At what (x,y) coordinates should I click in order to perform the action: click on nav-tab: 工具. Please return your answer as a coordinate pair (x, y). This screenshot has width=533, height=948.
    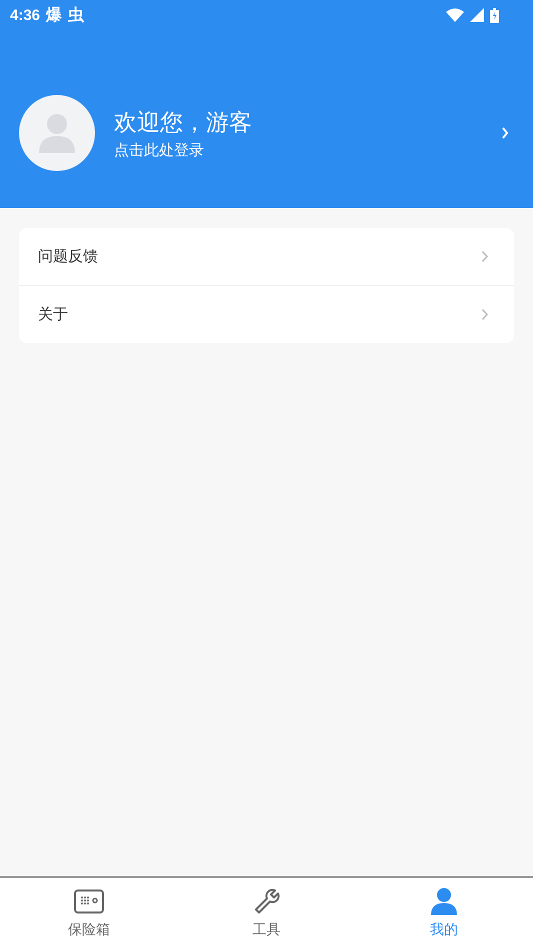
    Looking at the image, I should click on (267, 913).